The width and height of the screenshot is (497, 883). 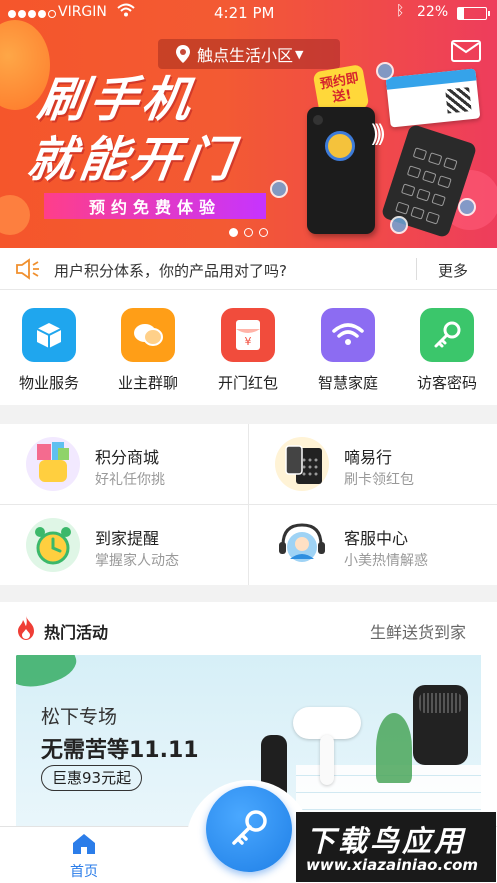 What do you see at coordinates (302, 545) in the screenshot?
I see `headset-agent-icon` at bounding box center [302, 545].